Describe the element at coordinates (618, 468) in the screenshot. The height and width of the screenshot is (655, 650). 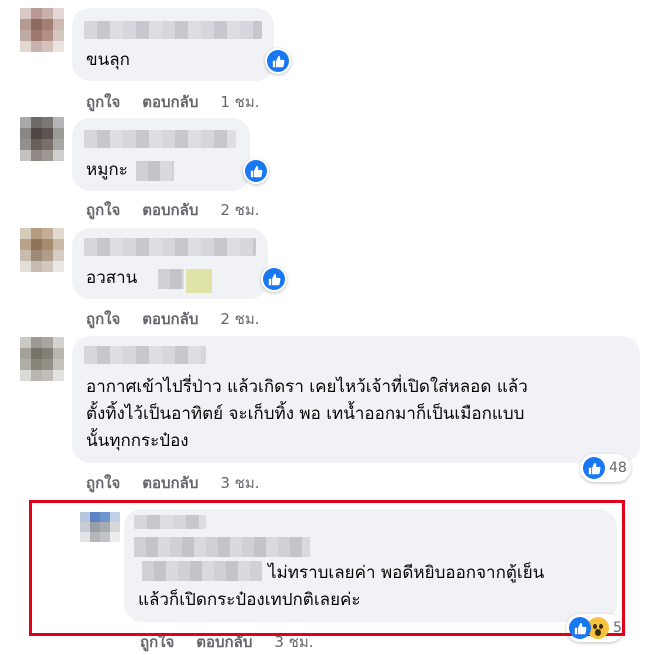
I see `reaction-count: 48` at that location.